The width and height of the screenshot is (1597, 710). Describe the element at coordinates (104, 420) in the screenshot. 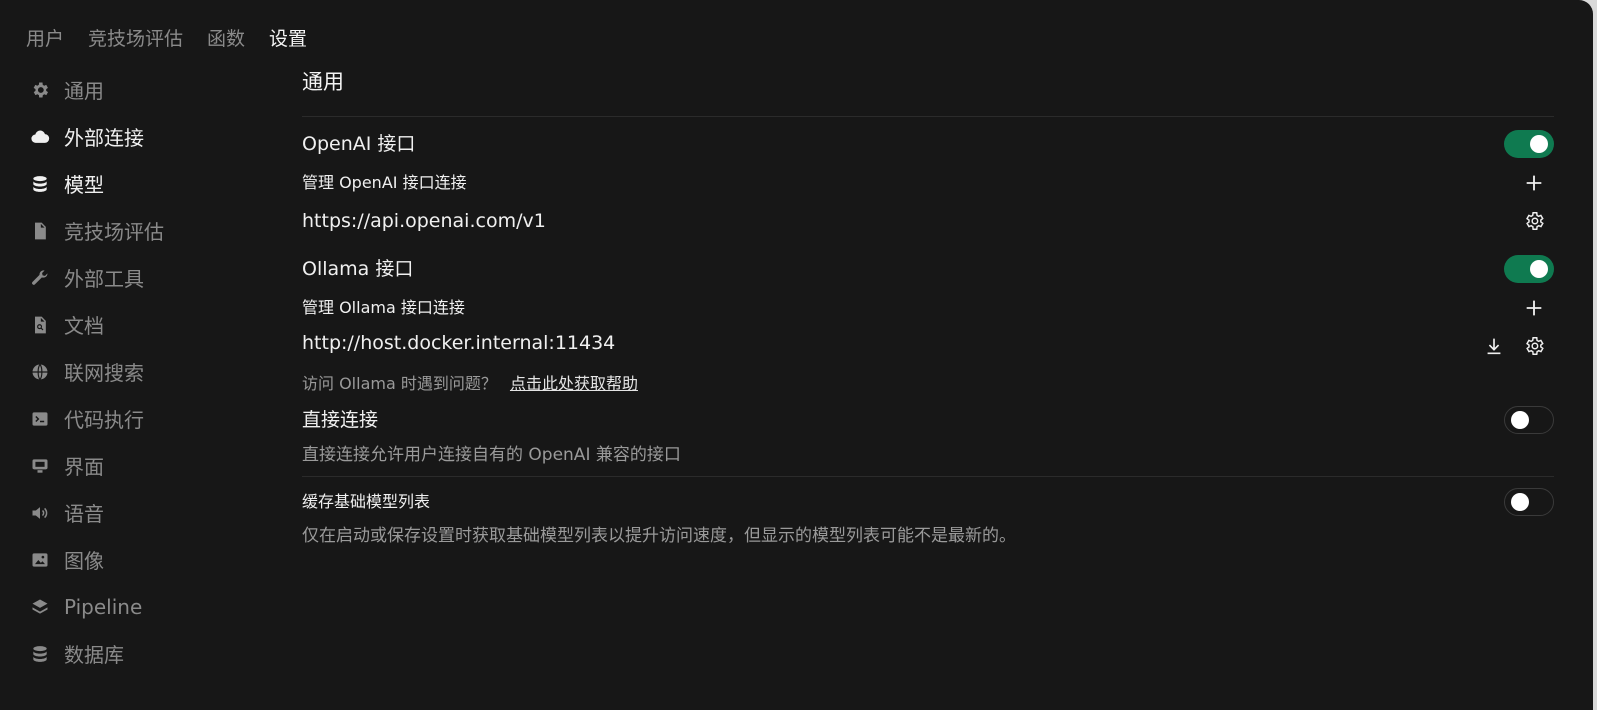

I see `sidebar-item-label: 代码执行` at that location.